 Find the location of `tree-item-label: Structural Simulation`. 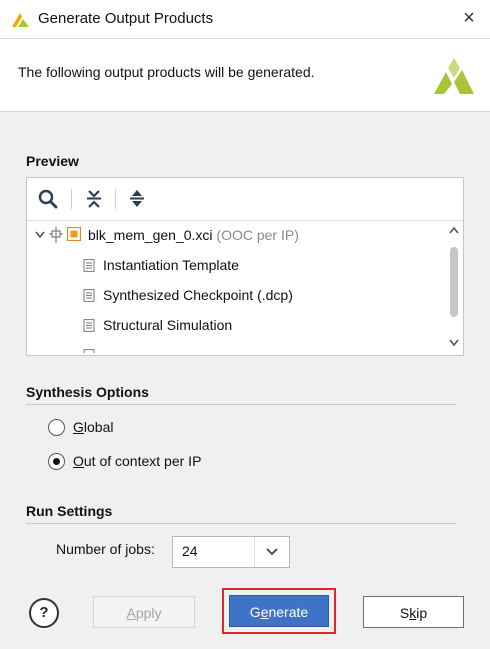

tree-item-label: Structural Simulation is located at coordinates (168, 325).